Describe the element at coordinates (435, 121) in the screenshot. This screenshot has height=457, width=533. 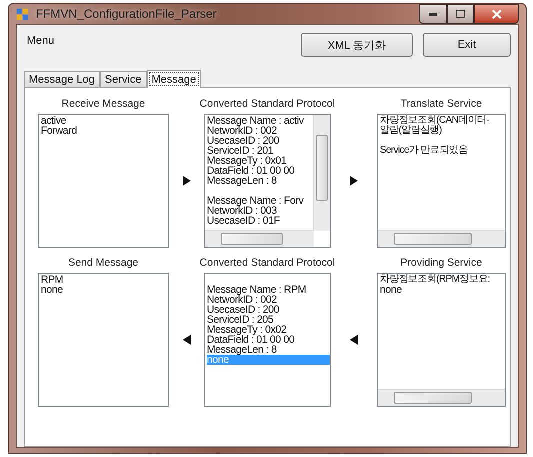
I see `list-item: 차량정보조회(CAN데이터-` at that location.